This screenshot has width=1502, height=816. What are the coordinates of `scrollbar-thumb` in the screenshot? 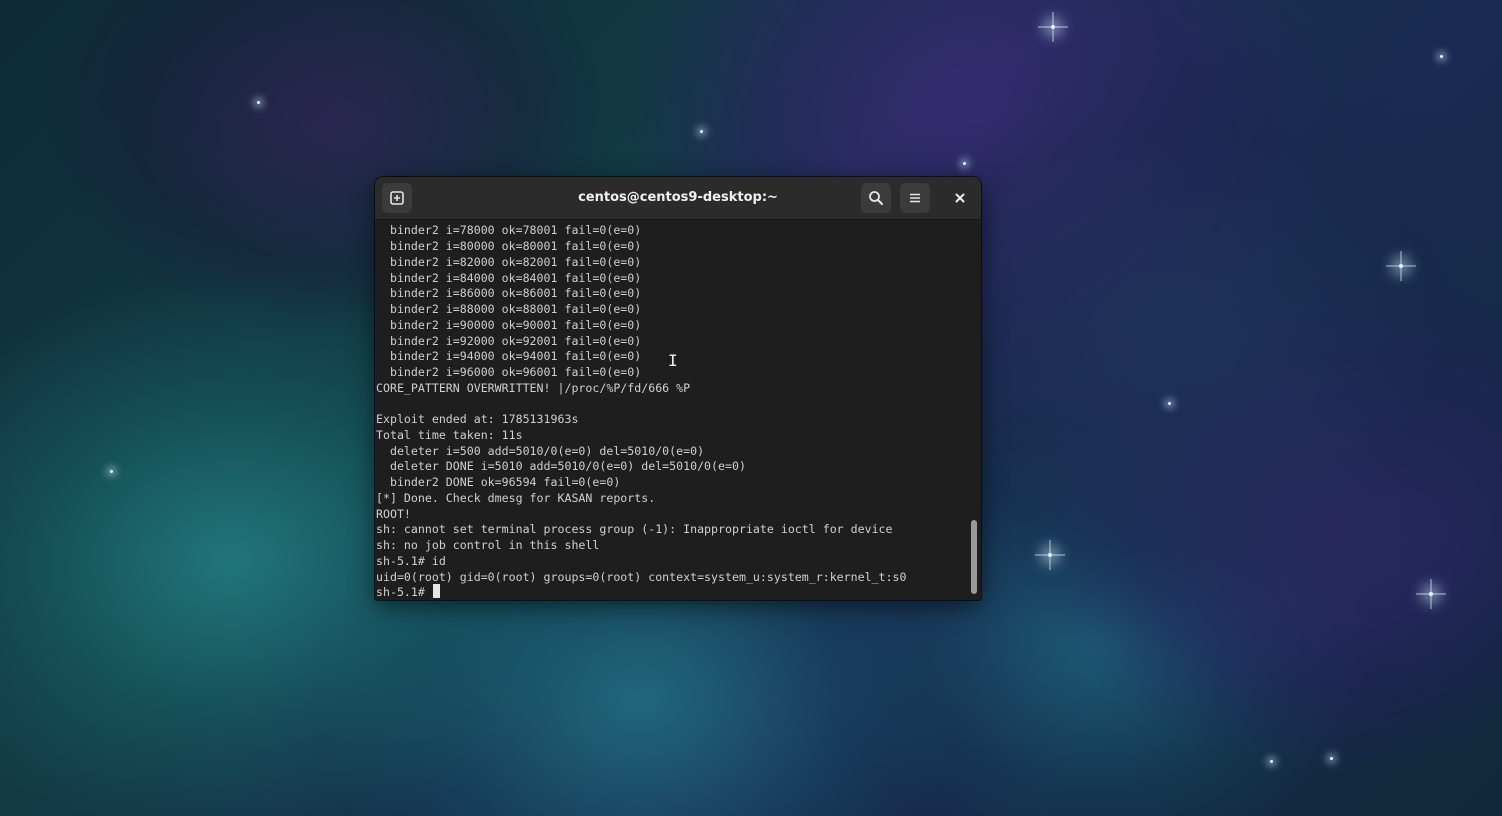 It's located at (974, 557).